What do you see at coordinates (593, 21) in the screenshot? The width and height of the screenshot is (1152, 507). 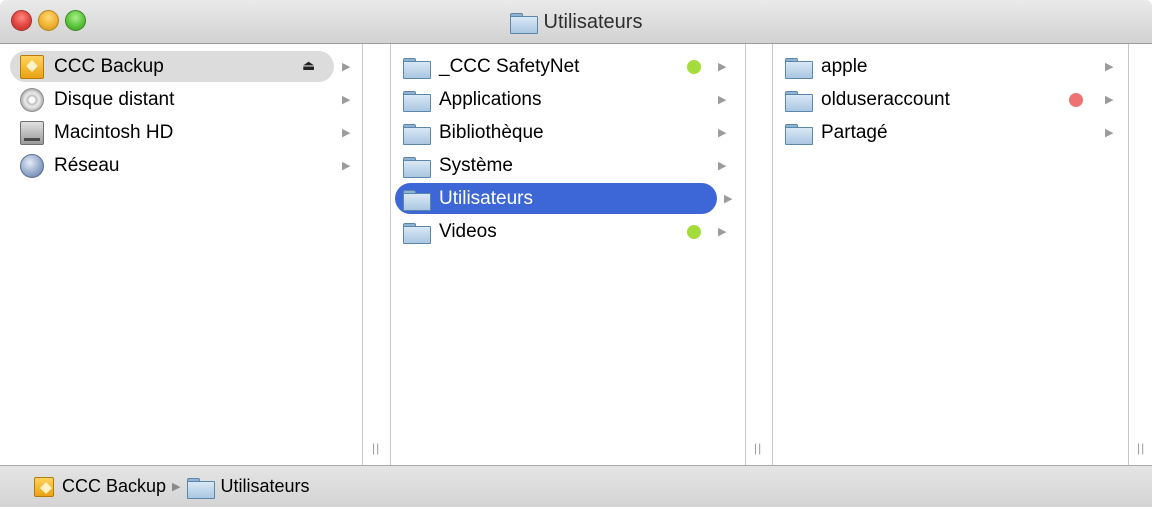 I see `window-title-text: Utilisateurs` at bounding box center [593, 21].